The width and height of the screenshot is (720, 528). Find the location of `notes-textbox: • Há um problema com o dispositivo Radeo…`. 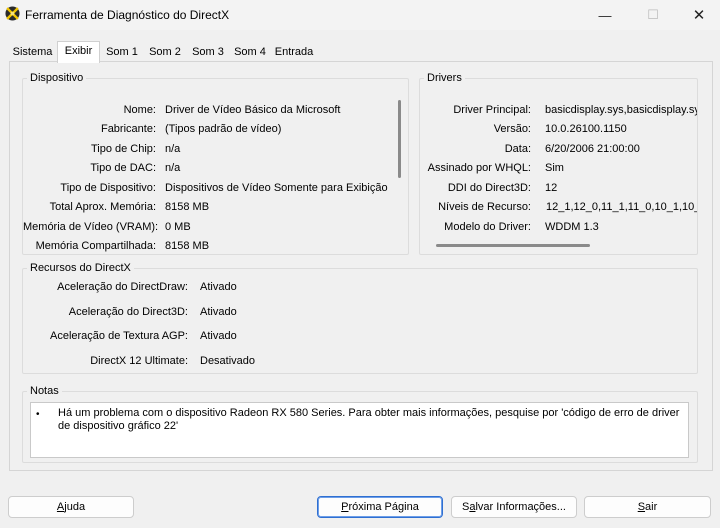

notes-textbox: • Há um problema com o dispositivo Radeo… is located at coordinates (359, 430).